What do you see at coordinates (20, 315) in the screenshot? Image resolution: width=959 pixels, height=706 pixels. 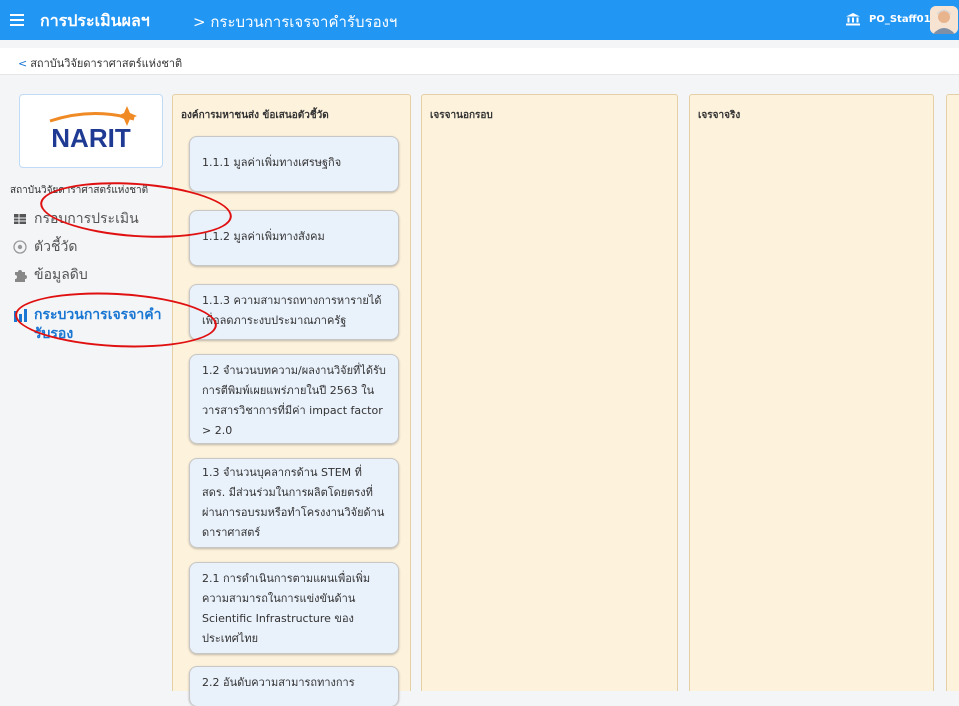 I see `chart-bar-icon` at bounding box center [20, 315].